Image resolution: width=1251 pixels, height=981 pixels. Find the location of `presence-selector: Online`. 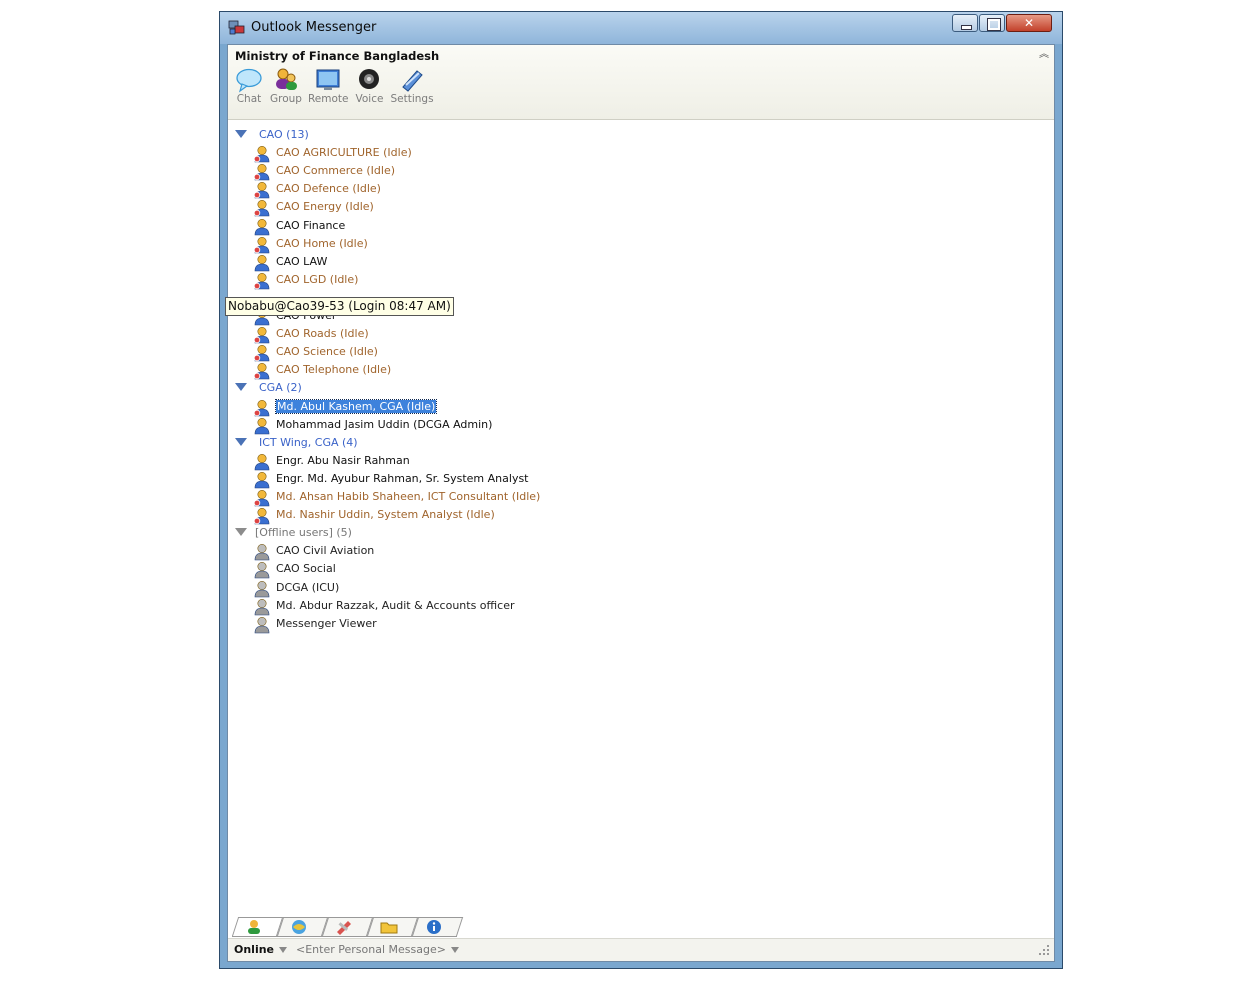

presence-selector: Online is located at coordinates (261, 949).